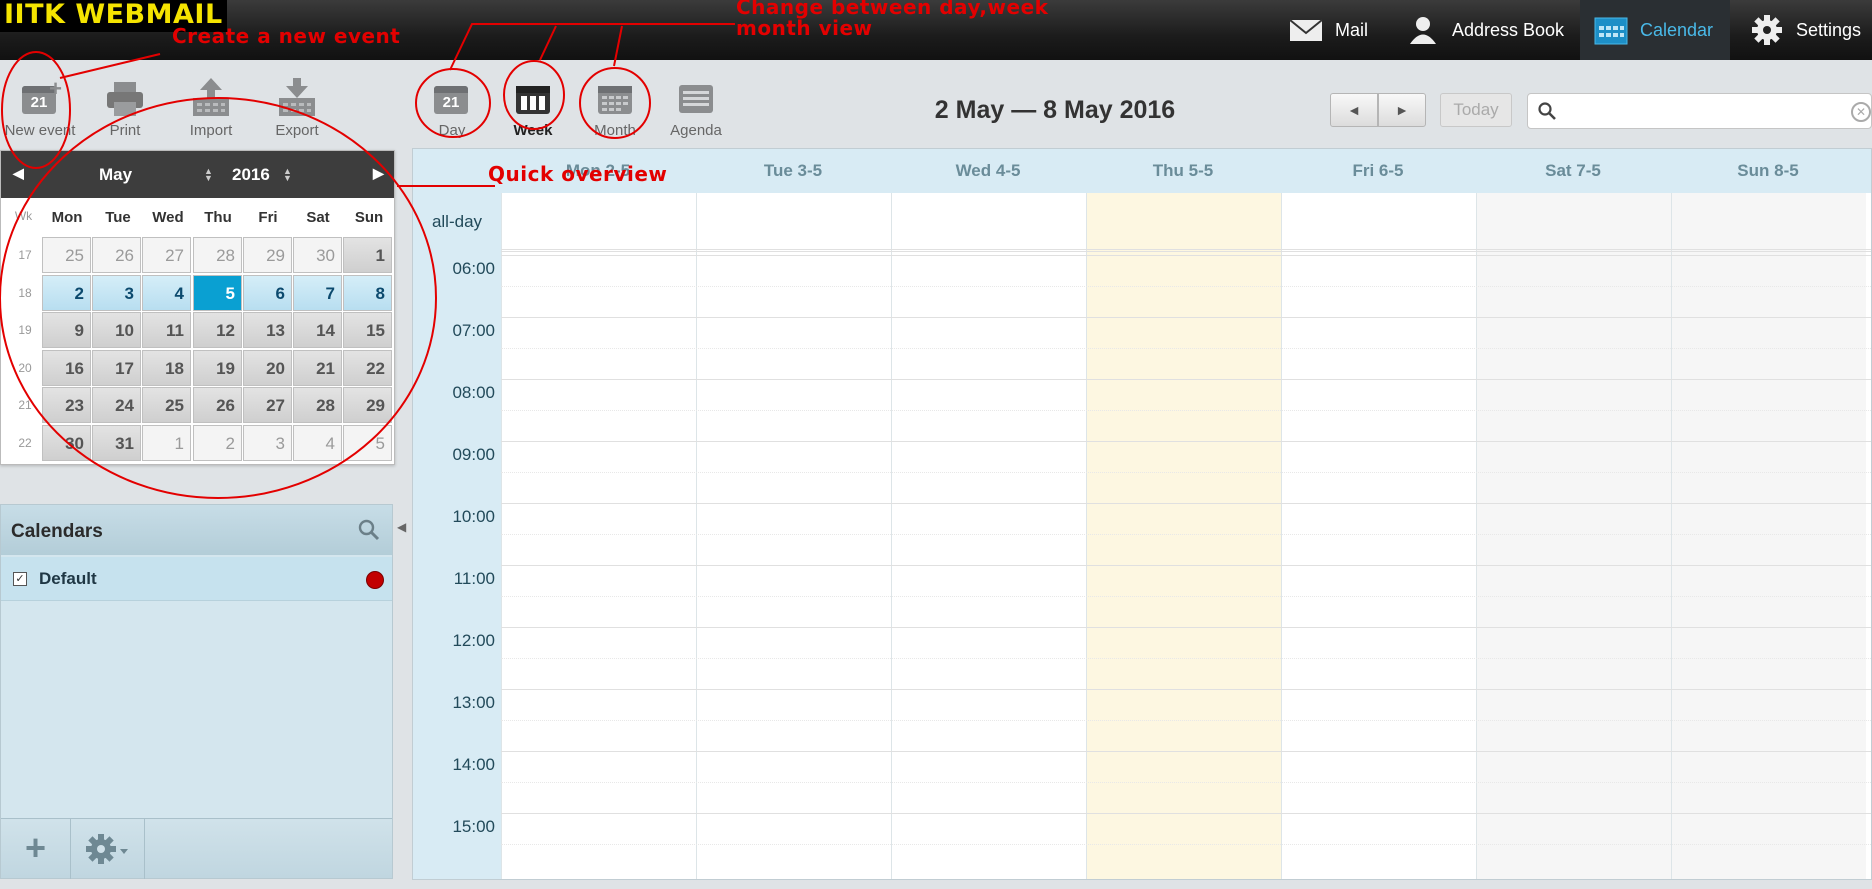 This screenshot has width=1872, height=889. I want to click on week-view-button: Week, so click(533, 108).